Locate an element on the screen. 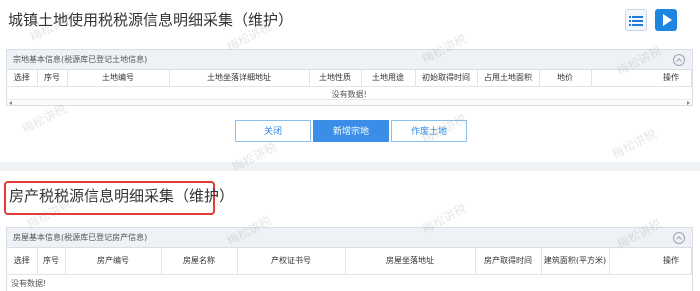  house-section-title: 房屋基本信息(税源库已登记房产信息) is located at coordinates (80, 237).